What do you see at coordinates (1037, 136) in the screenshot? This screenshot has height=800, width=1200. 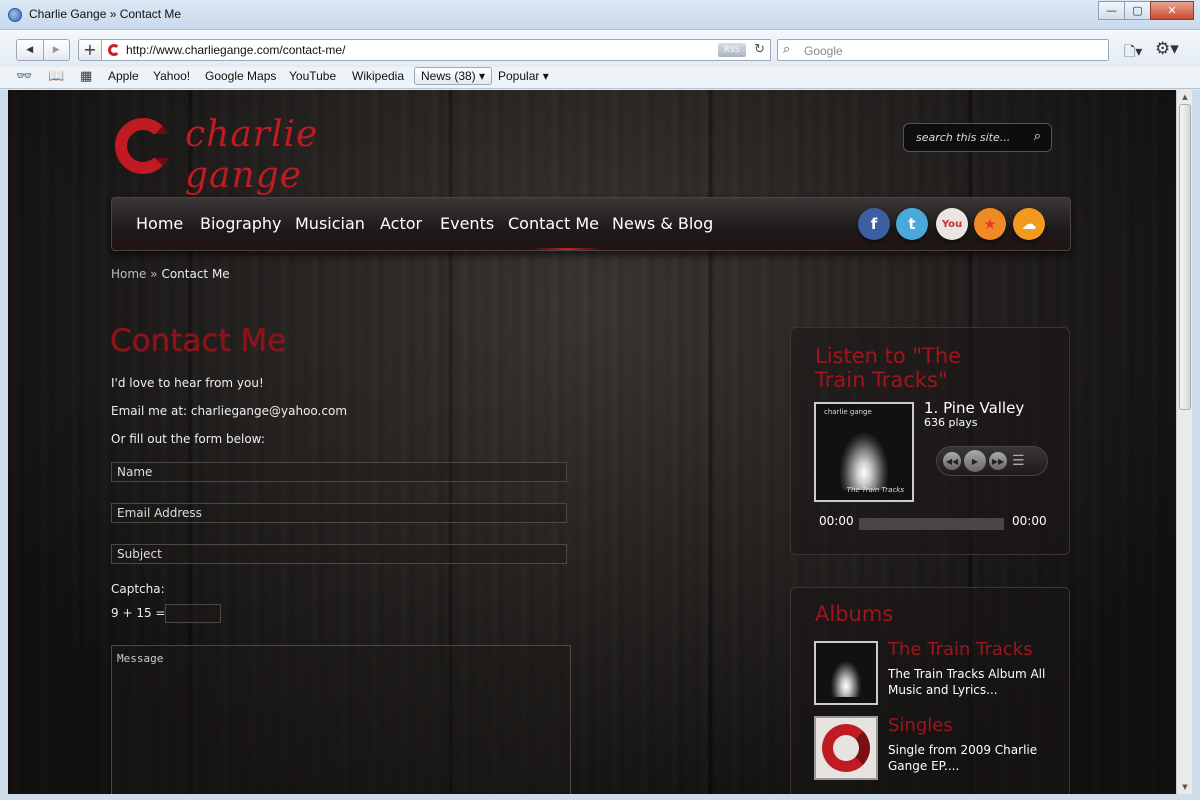 I see `site-search-icon: ⌕` at bounding box center [1037, 136].